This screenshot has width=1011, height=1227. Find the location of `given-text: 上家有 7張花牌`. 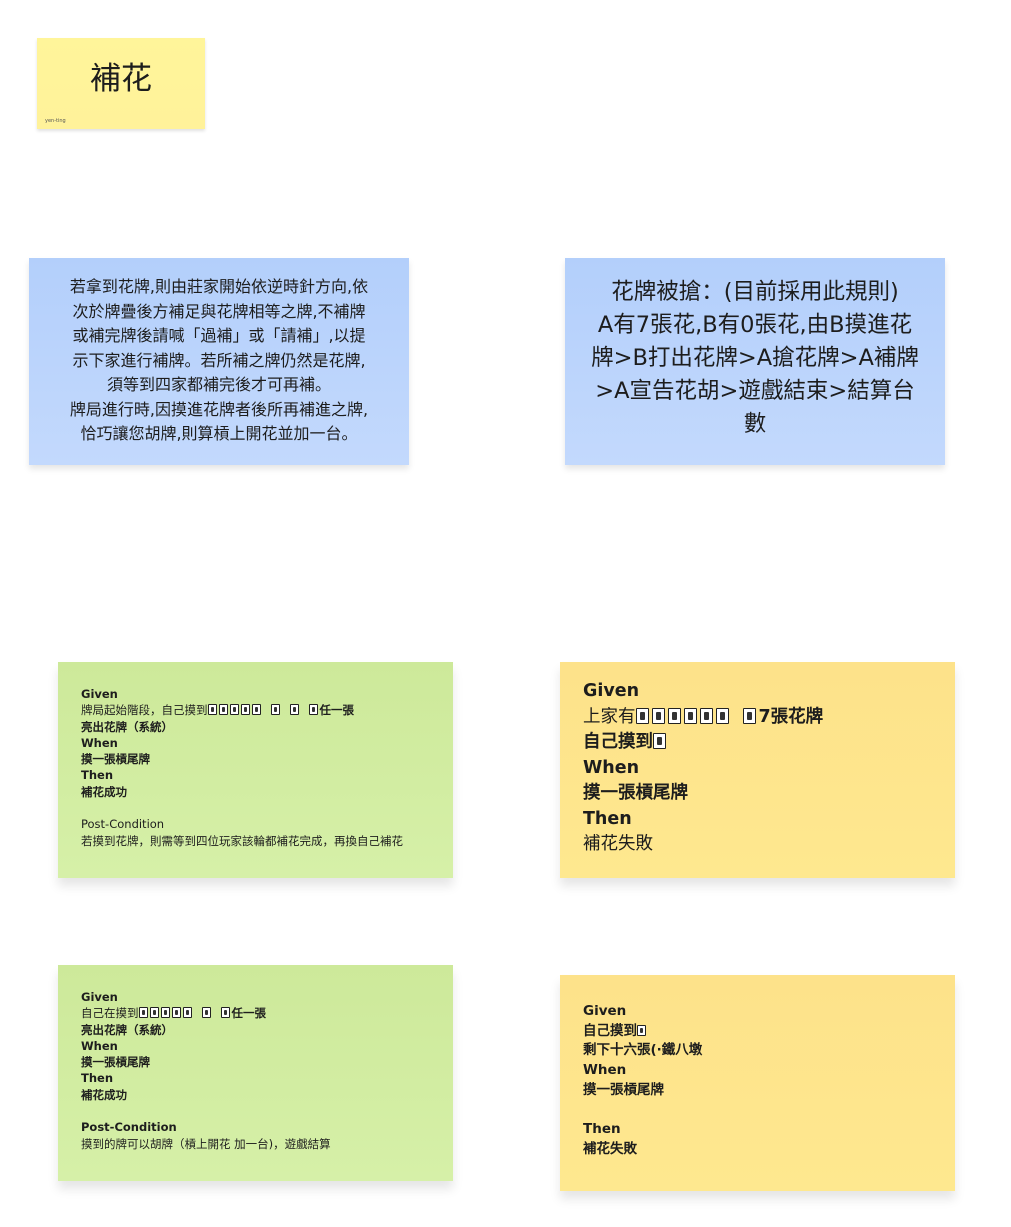

given-text: 上家有 7張花牌 is located at coordinates (703, 716).